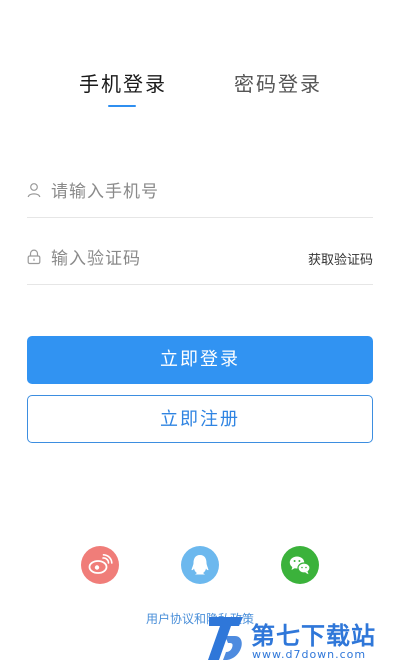 This screenshot has width=400, height=666. What do you see at coordinates (200, 419) in the screenshot?
I see `register-button: 立即注册` at bounding box center [200, 419].